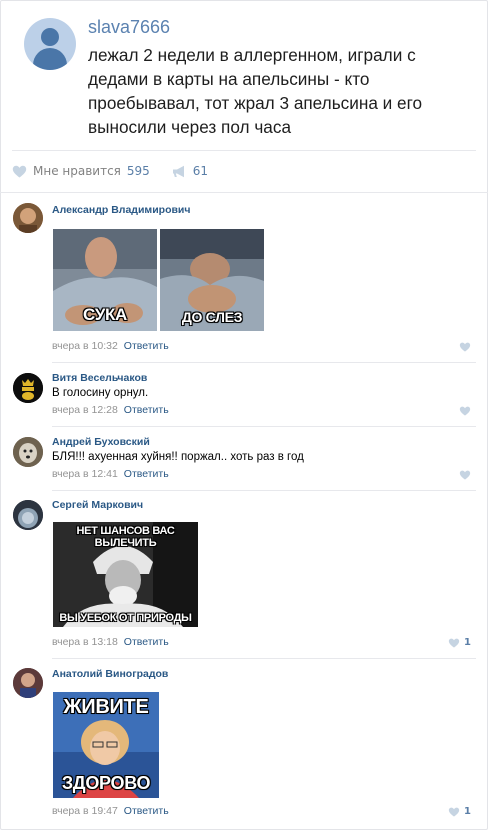 The height and width of the screenshot is (830, 488). What do you see at coordinates (85, 346) in the screenshot?
I see `comment-time: вчера в 10:32` at bounding box center [85, 346].